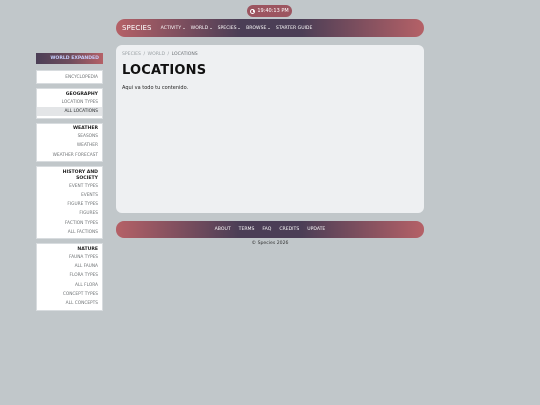  I want to click on sidebar-item-concept-types: CONCEPT TYPES, so click(68, 294).